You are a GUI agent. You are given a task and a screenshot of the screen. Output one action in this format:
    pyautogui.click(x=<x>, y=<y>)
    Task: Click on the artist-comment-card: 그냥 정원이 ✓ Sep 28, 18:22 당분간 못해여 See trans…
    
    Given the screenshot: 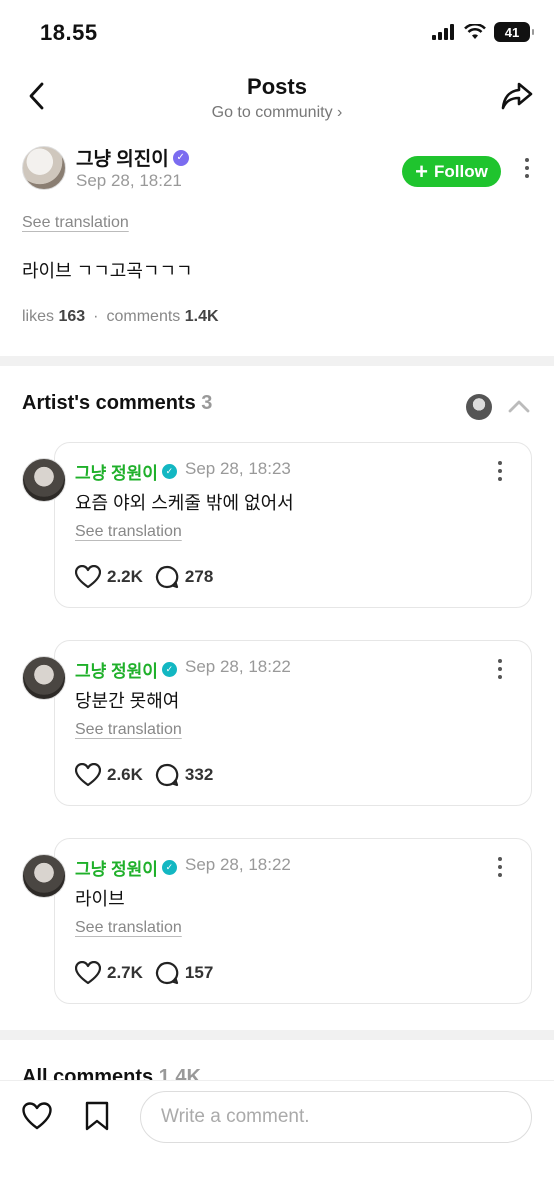 What is the action you would take?
    pyautogui.click(x=277, y=723)
    